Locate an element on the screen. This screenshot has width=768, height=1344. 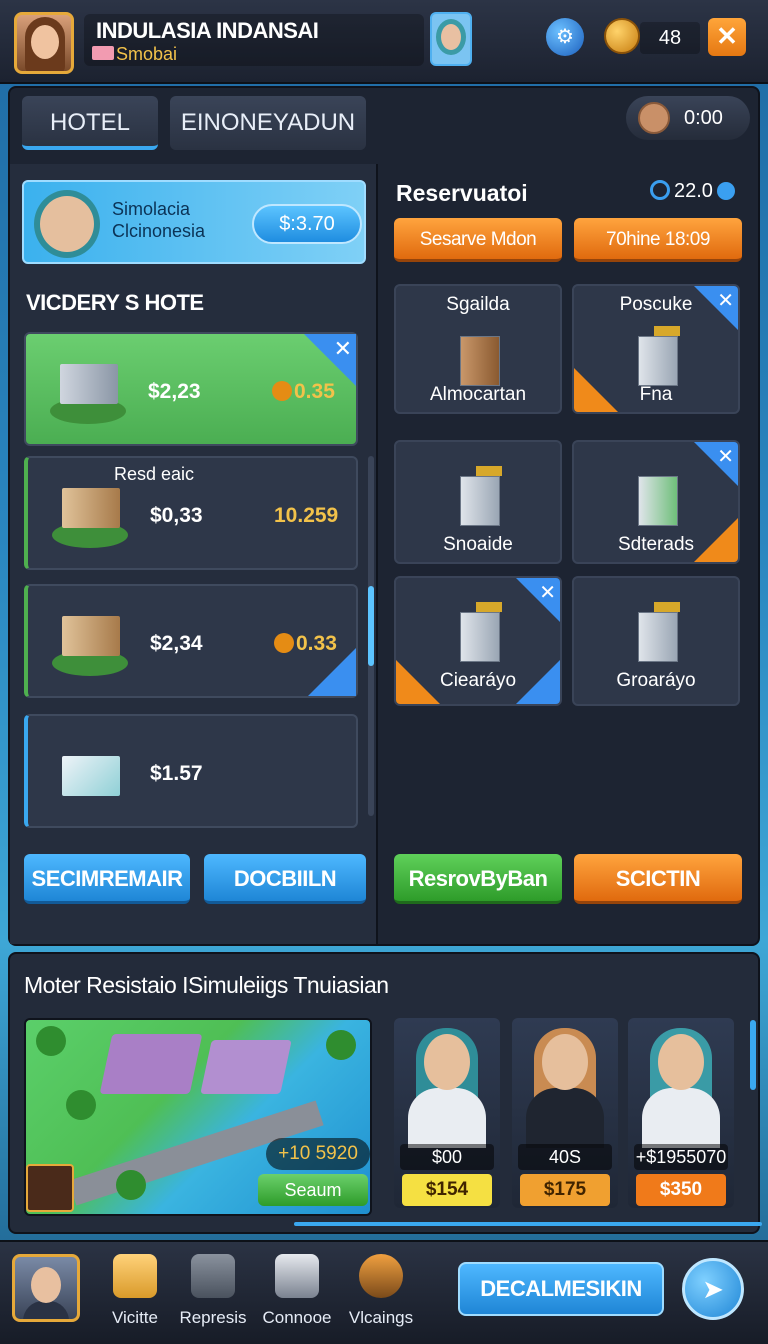
hotel-price: $2,34 is located at coordinates (176, 643).